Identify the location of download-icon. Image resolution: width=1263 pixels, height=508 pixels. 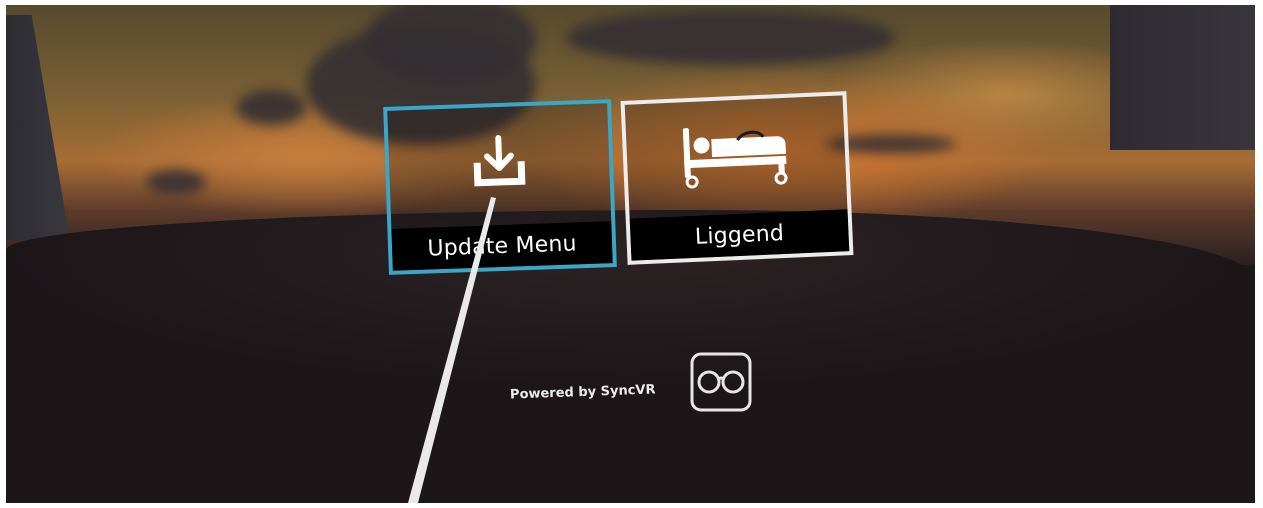
(499, 162).